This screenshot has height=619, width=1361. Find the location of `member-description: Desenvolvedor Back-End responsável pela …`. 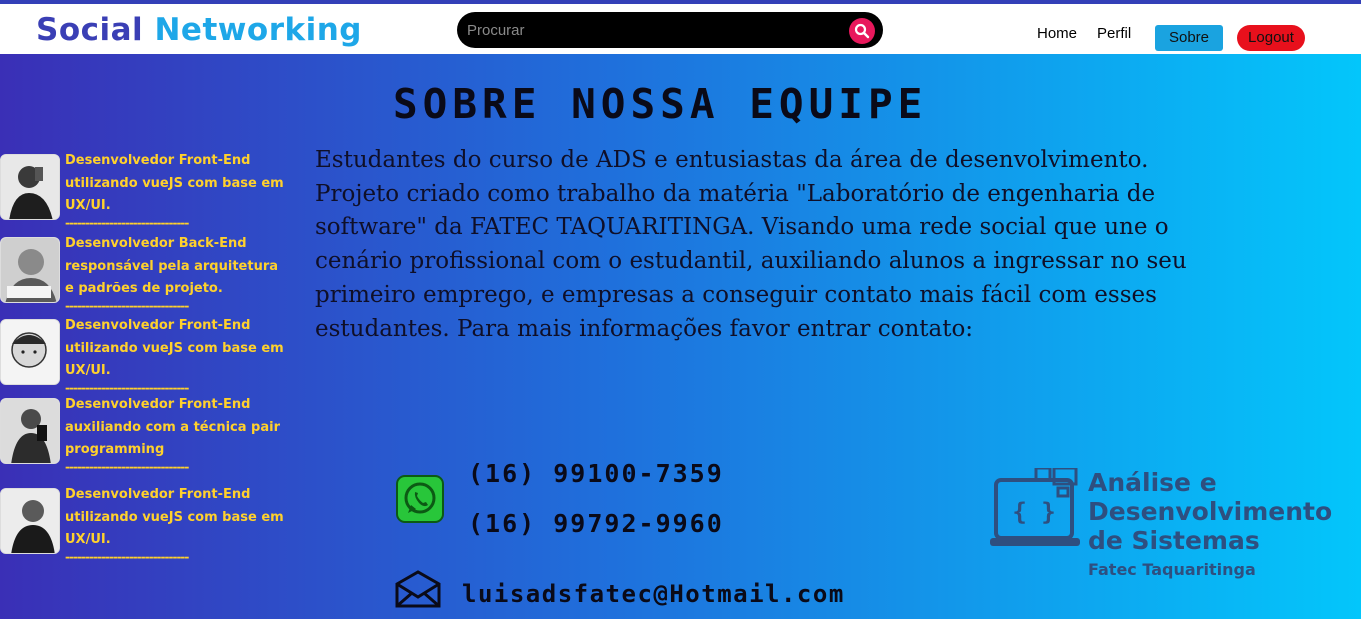

member-description: Desenvolvedor Back-End responsável pela … is located at coordinates (172, 266).